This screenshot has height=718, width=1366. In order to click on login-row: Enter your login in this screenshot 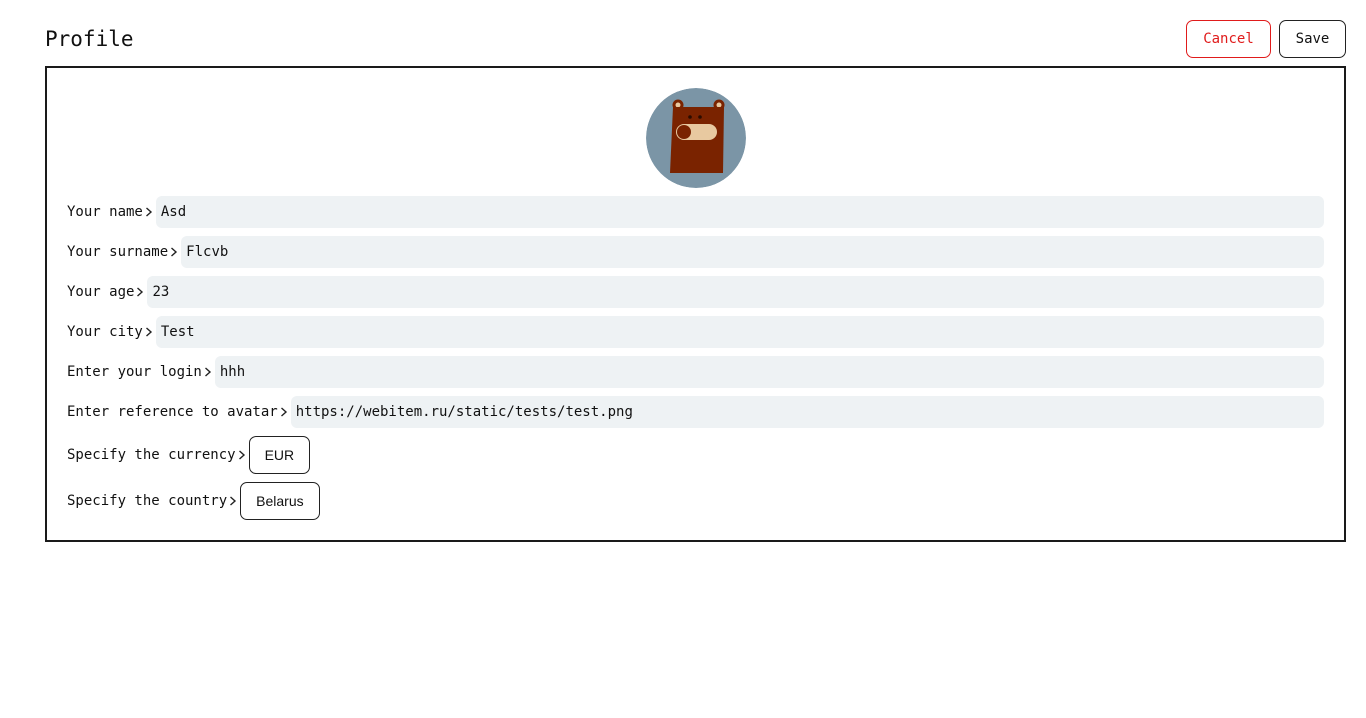, I will do `click(695, 372)`.